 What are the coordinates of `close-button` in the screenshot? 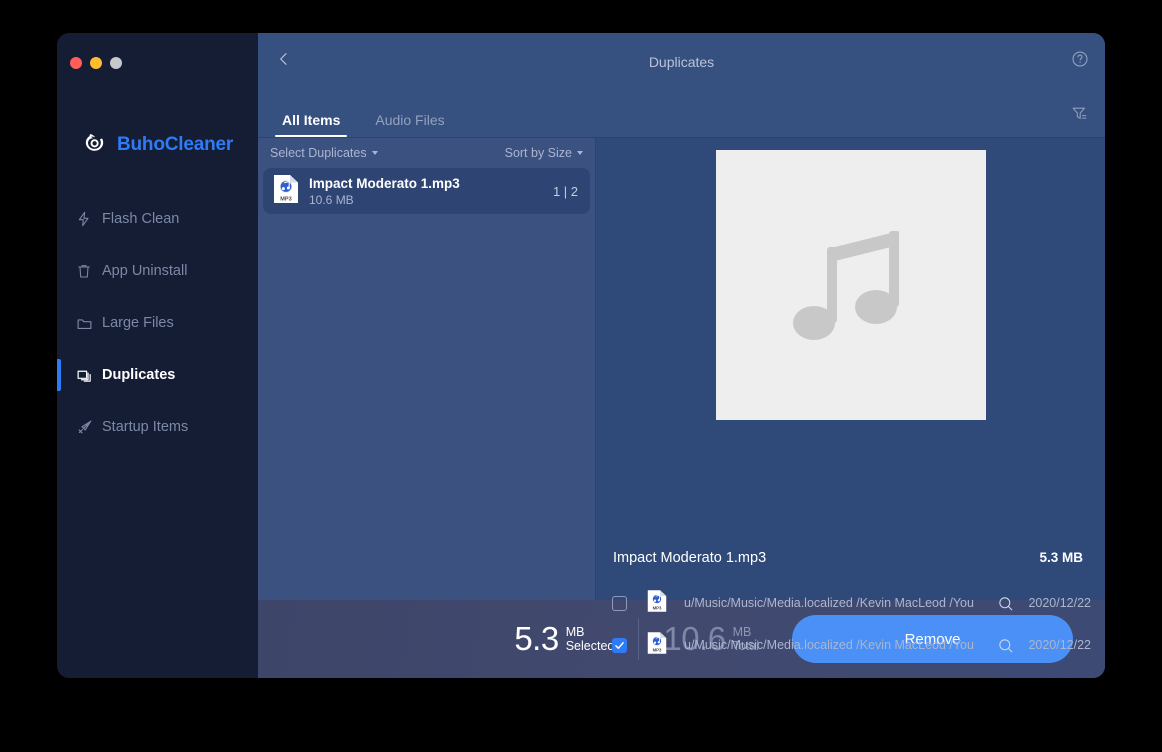 It's located at (76, 63).